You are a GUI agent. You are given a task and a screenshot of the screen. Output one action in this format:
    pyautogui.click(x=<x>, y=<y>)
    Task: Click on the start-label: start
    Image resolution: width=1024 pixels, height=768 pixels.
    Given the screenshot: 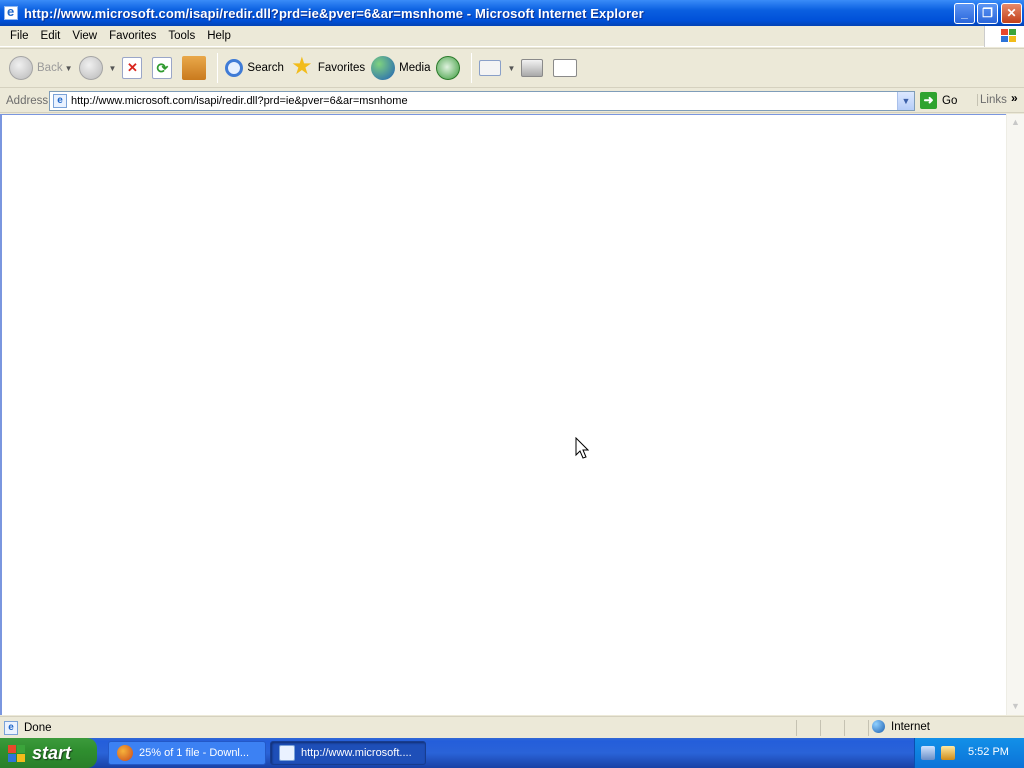 What is the action you would take?
    pyautogui.click(x=52, y=752)
    